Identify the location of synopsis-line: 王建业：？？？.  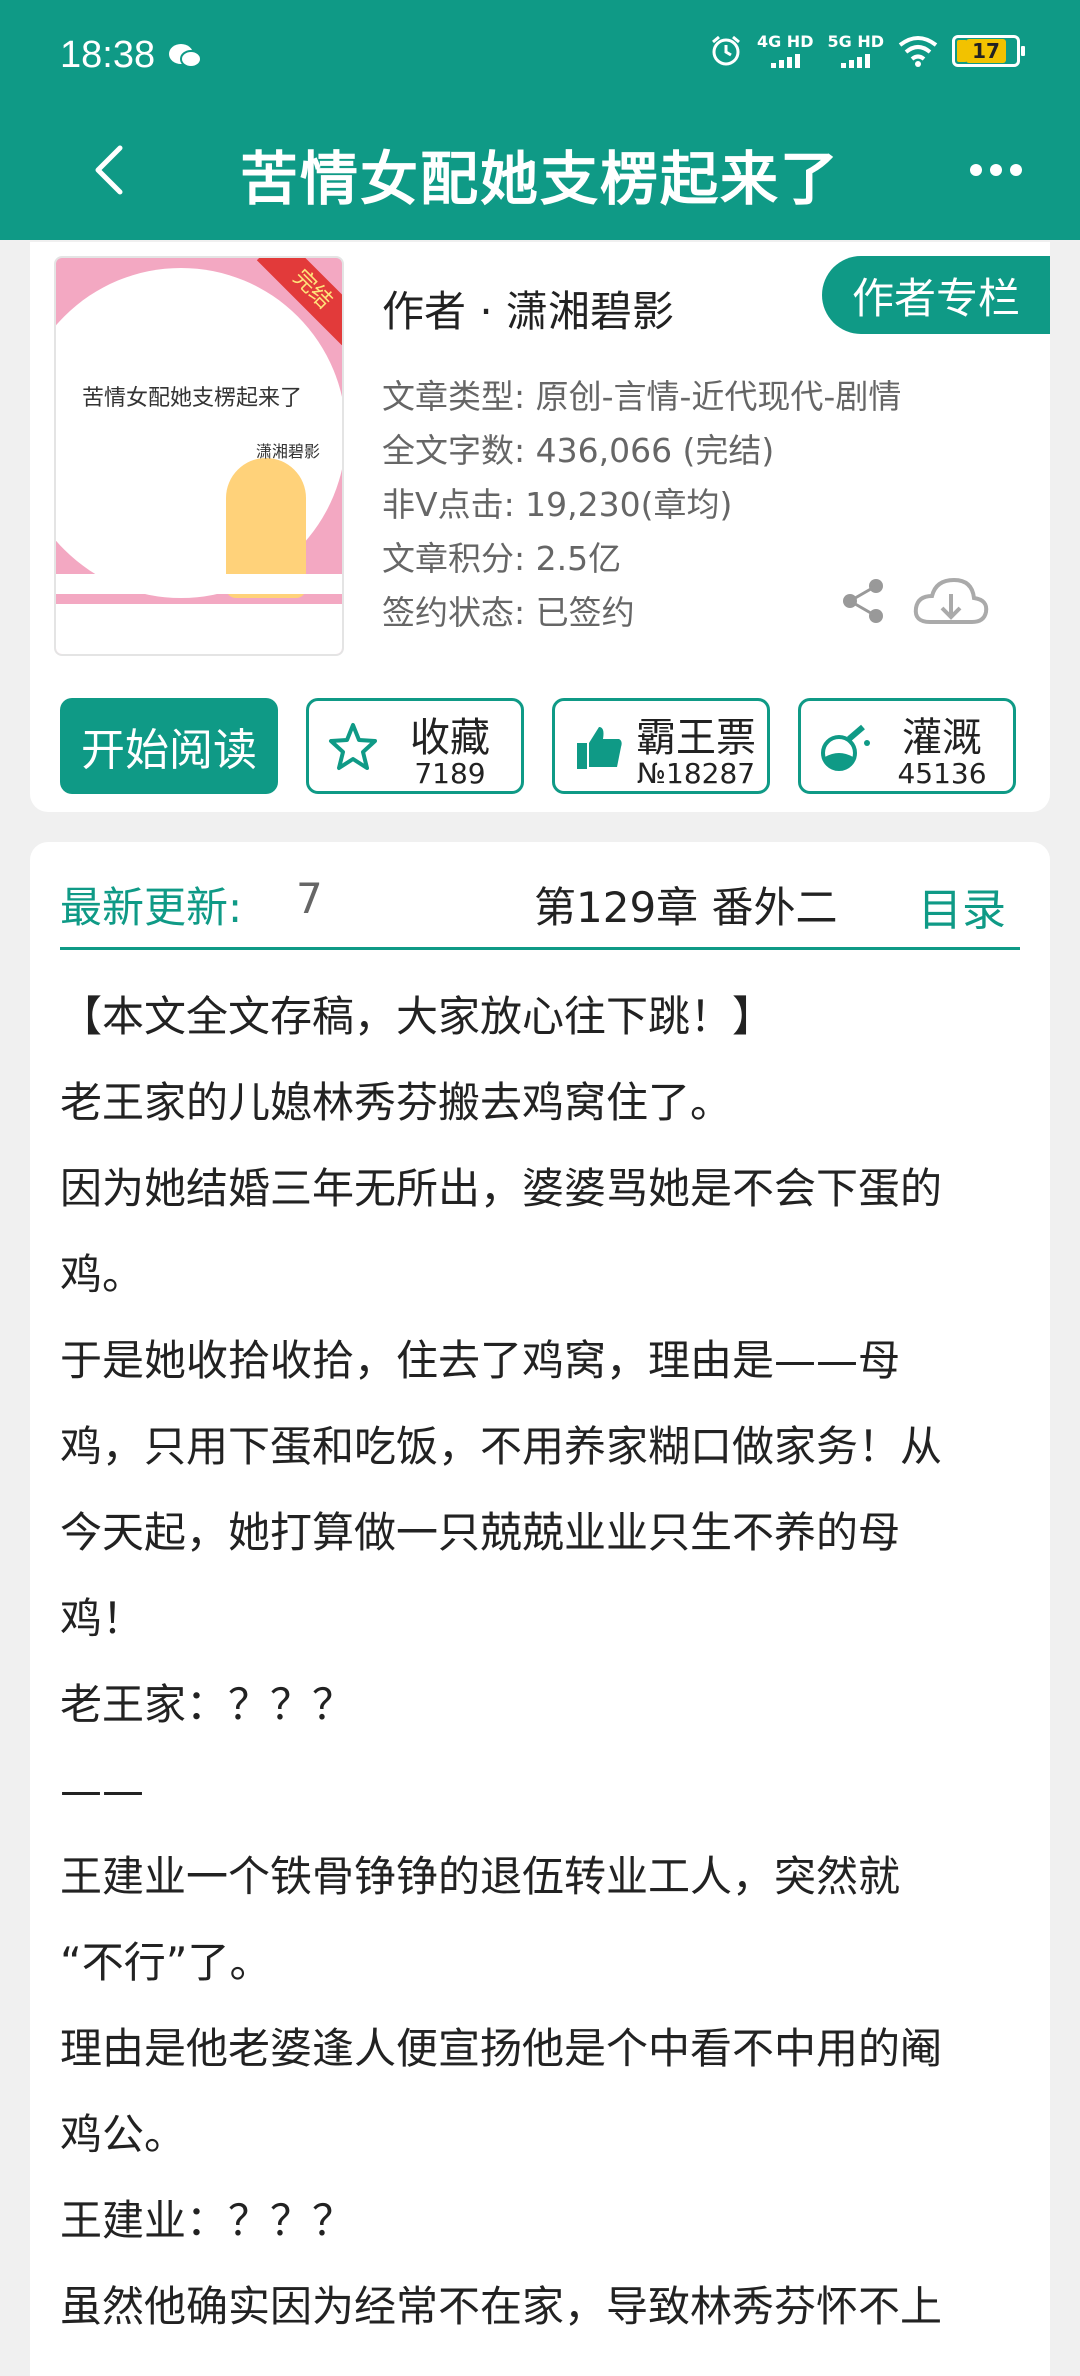
(207, 2220).